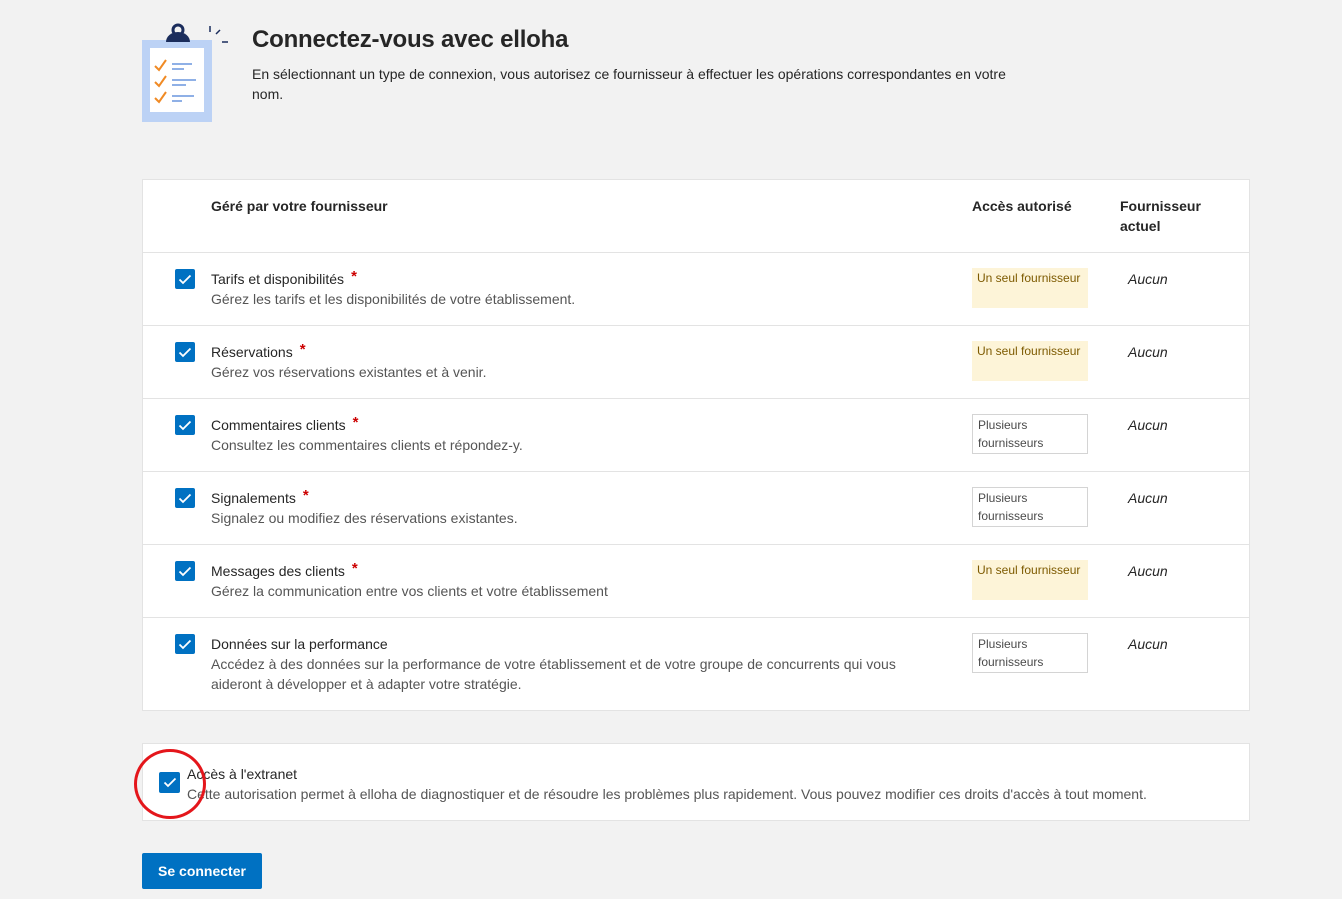  I want to click on column-header-current-provider: Fournisseur actuel, so click(1160, 216).